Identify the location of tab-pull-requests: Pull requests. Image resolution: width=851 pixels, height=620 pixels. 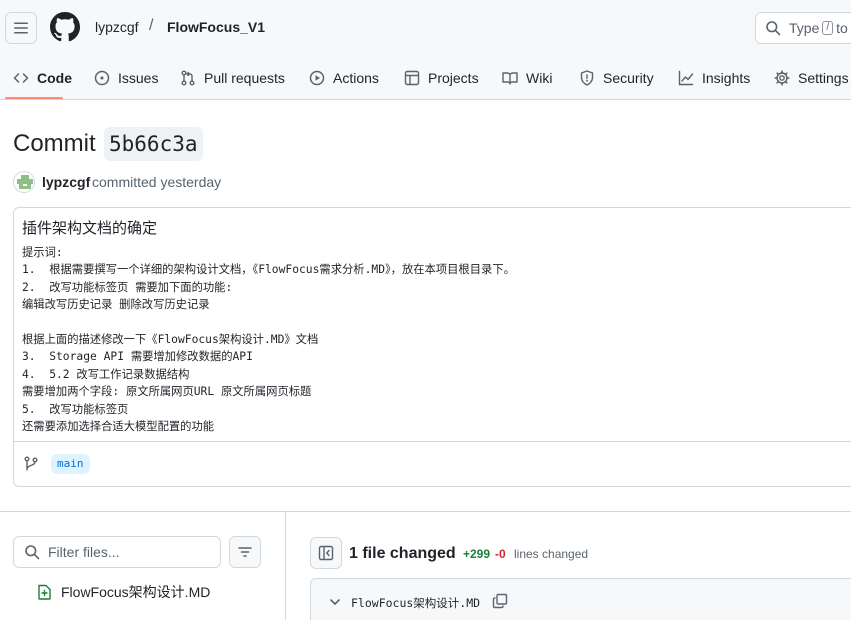
(232, 77).